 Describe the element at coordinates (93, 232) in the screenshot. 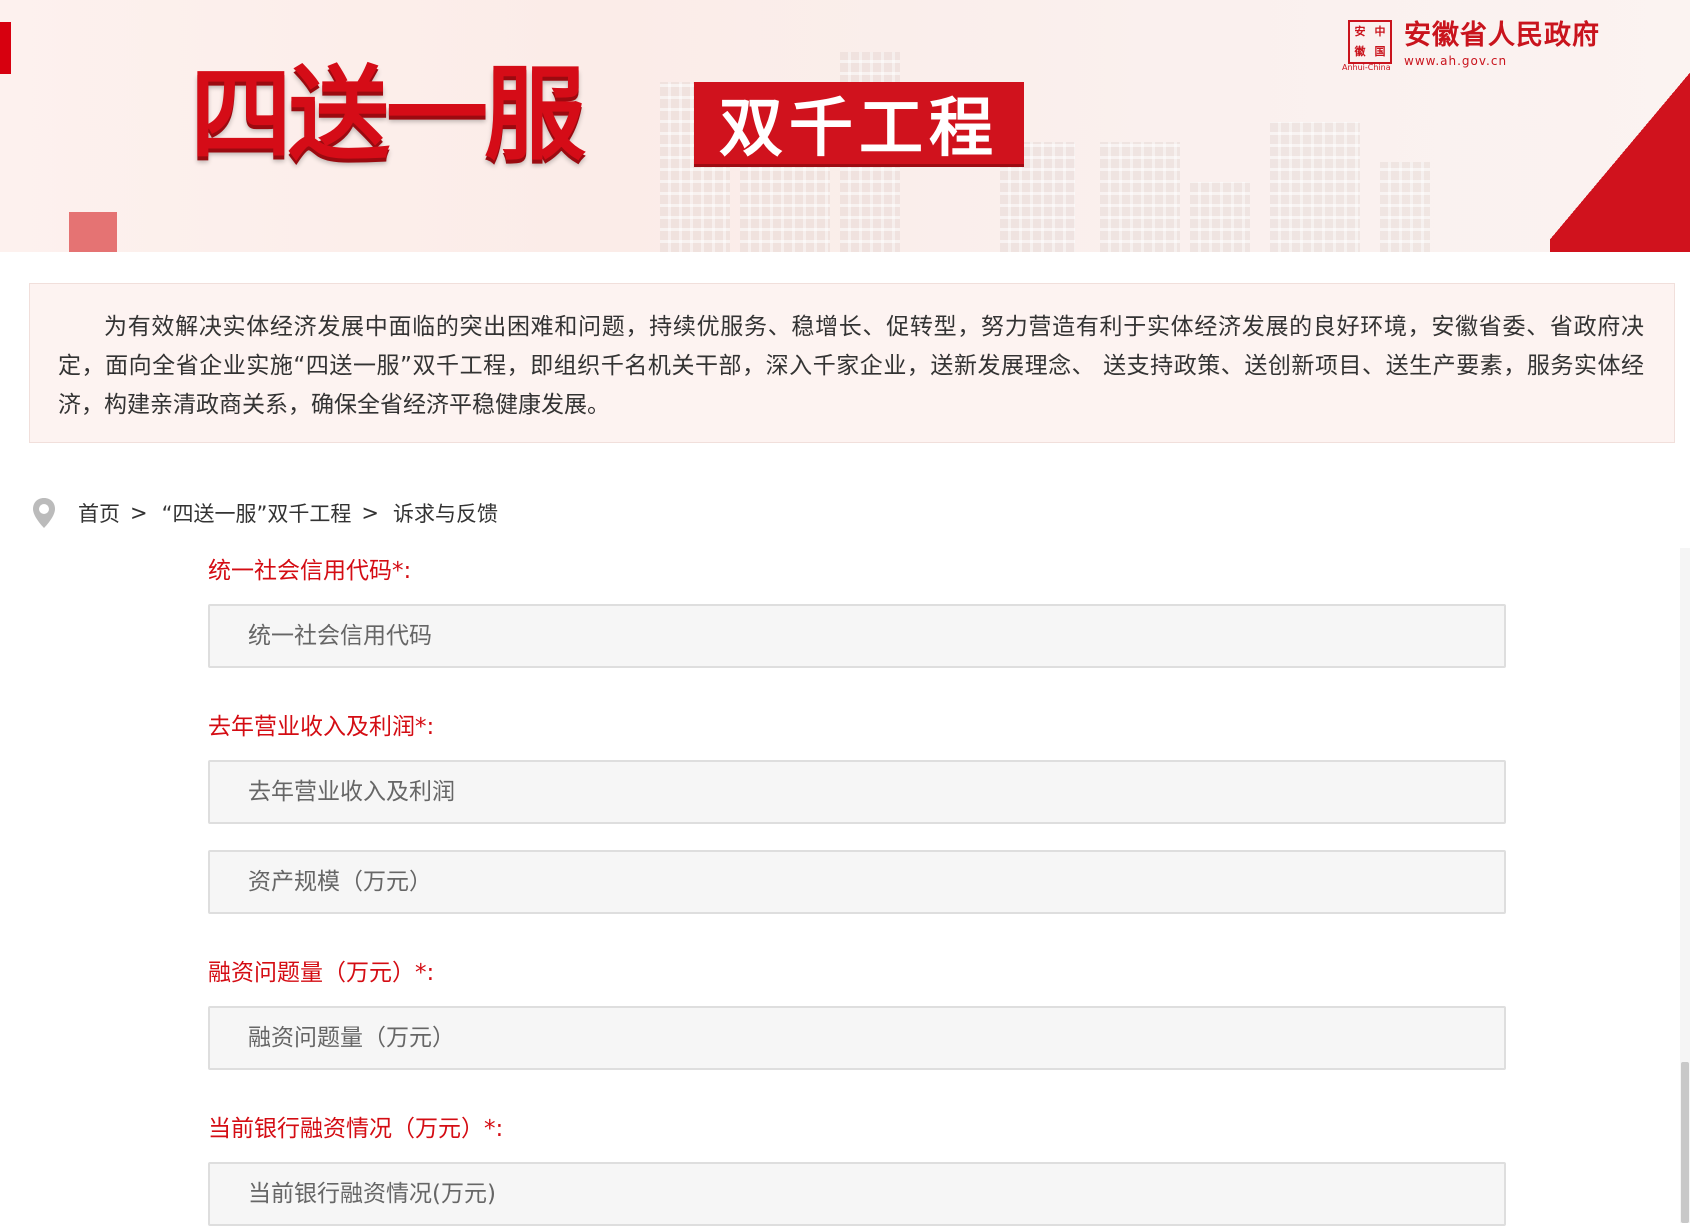

I see `decor-square` at that location.